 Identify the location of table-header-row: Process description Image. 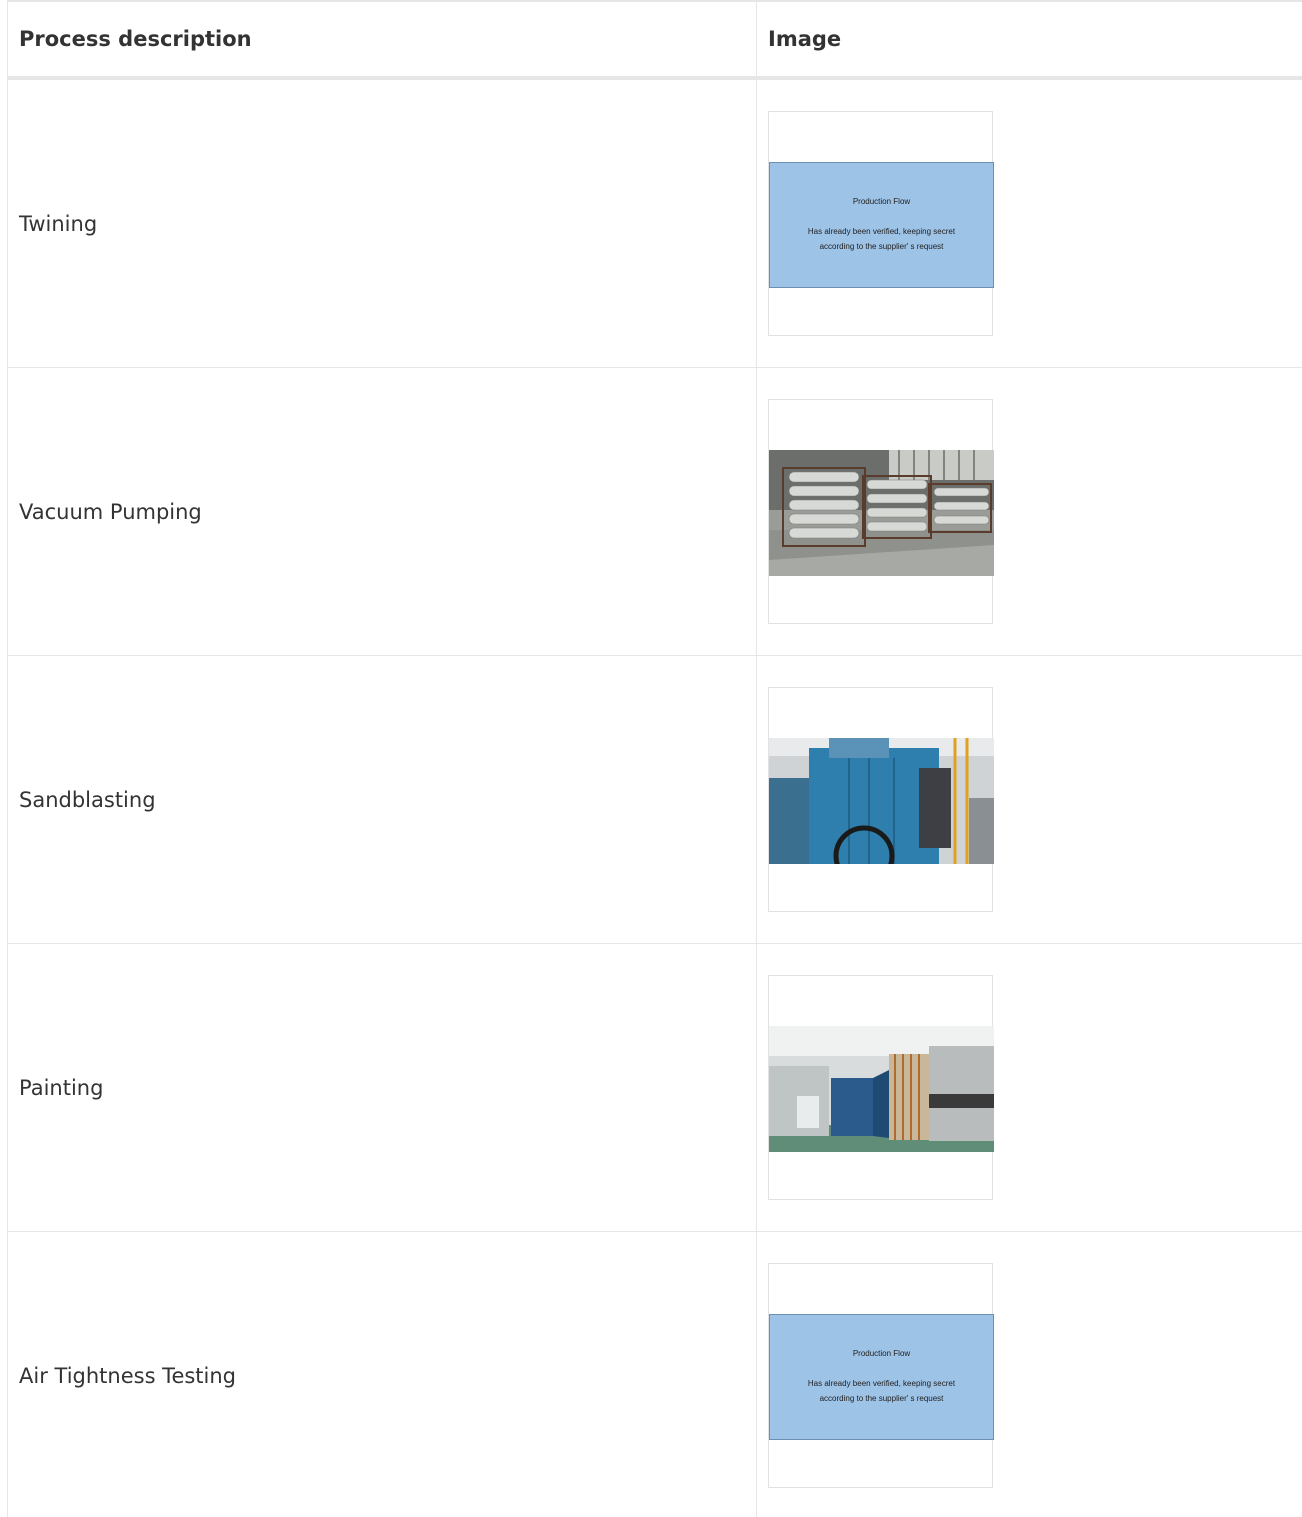
(654, 40).